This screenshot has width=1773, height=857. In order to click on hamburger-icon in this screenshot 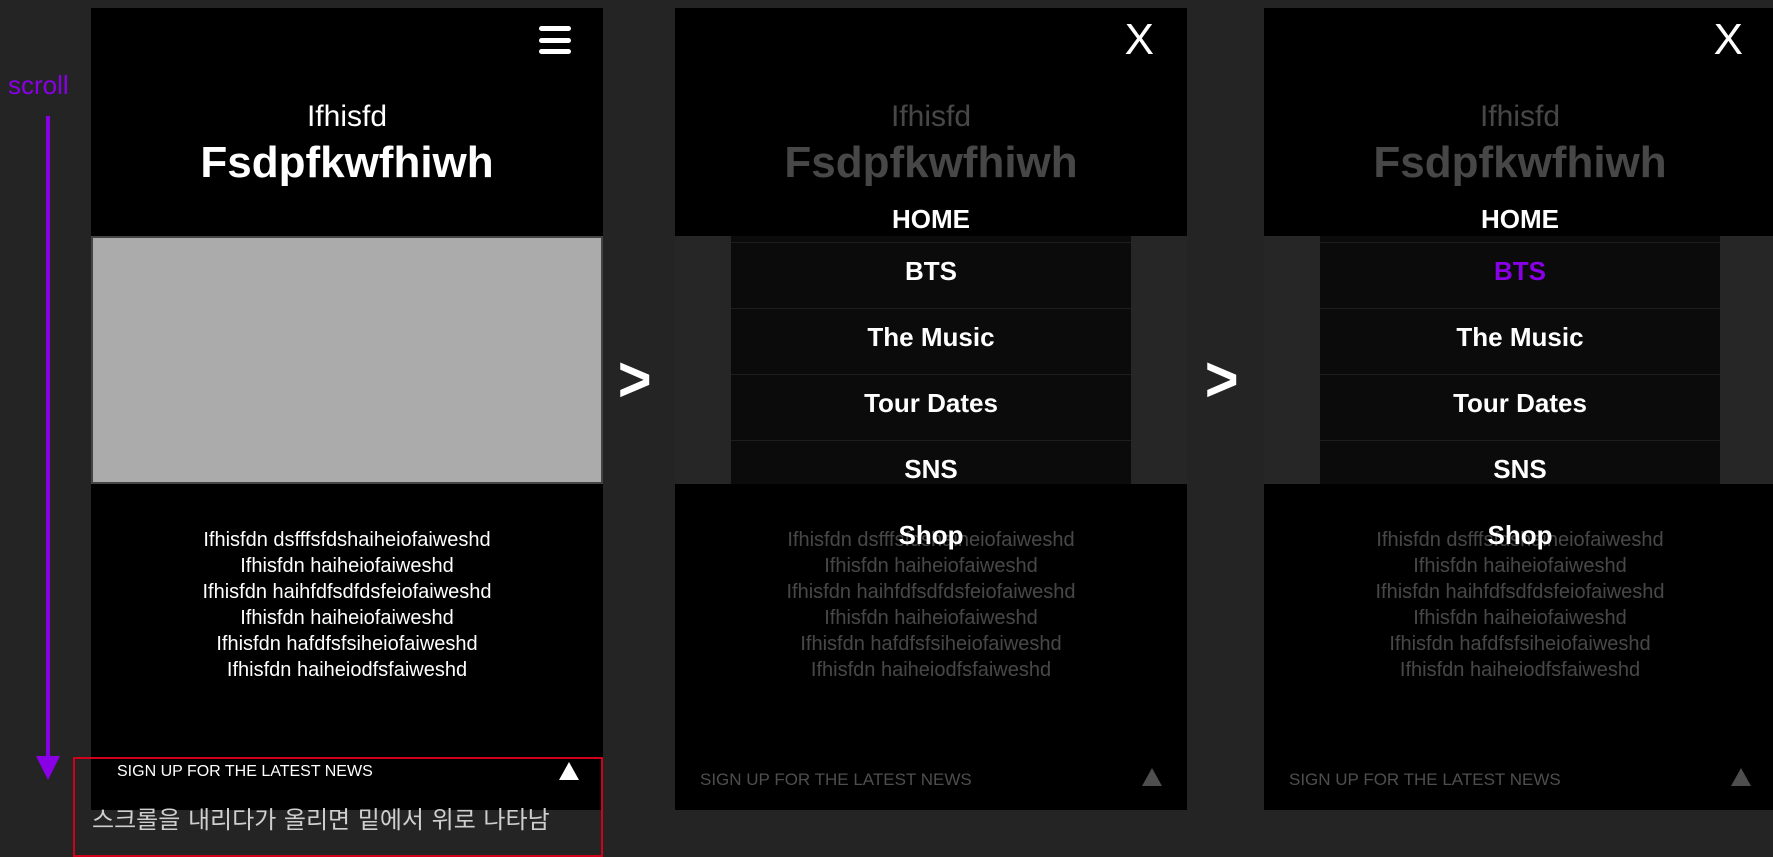, I will do `click(555, 40)`.